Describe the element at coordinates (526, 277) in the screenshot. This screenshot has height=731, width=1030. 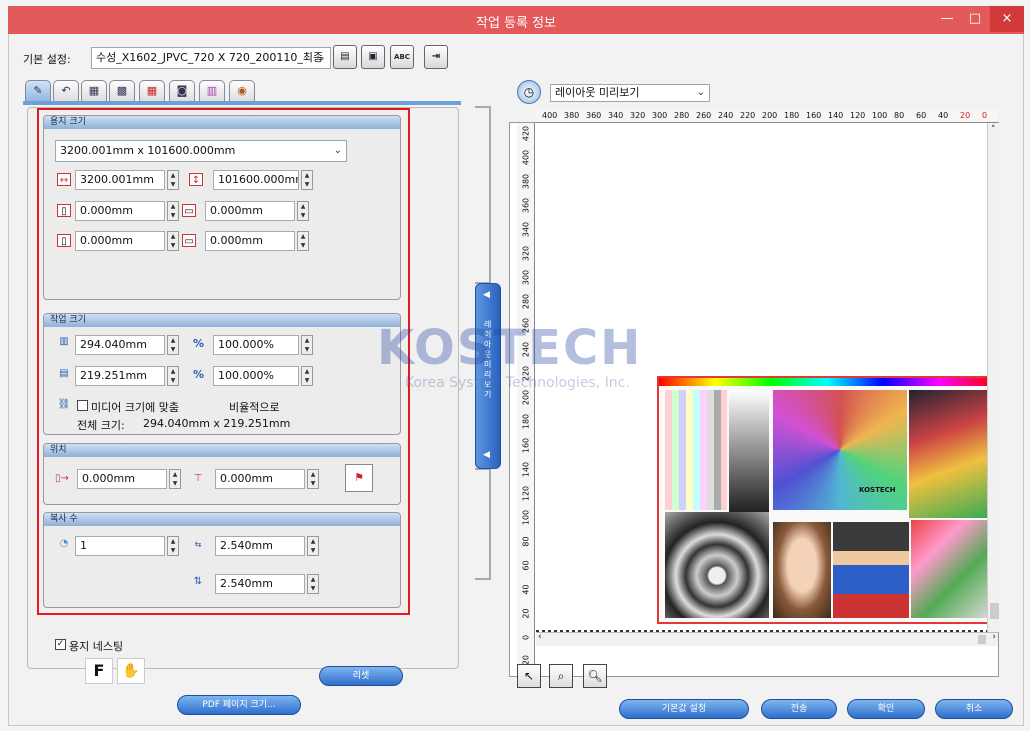
I see `ruler-left-tick: 300` at that location.